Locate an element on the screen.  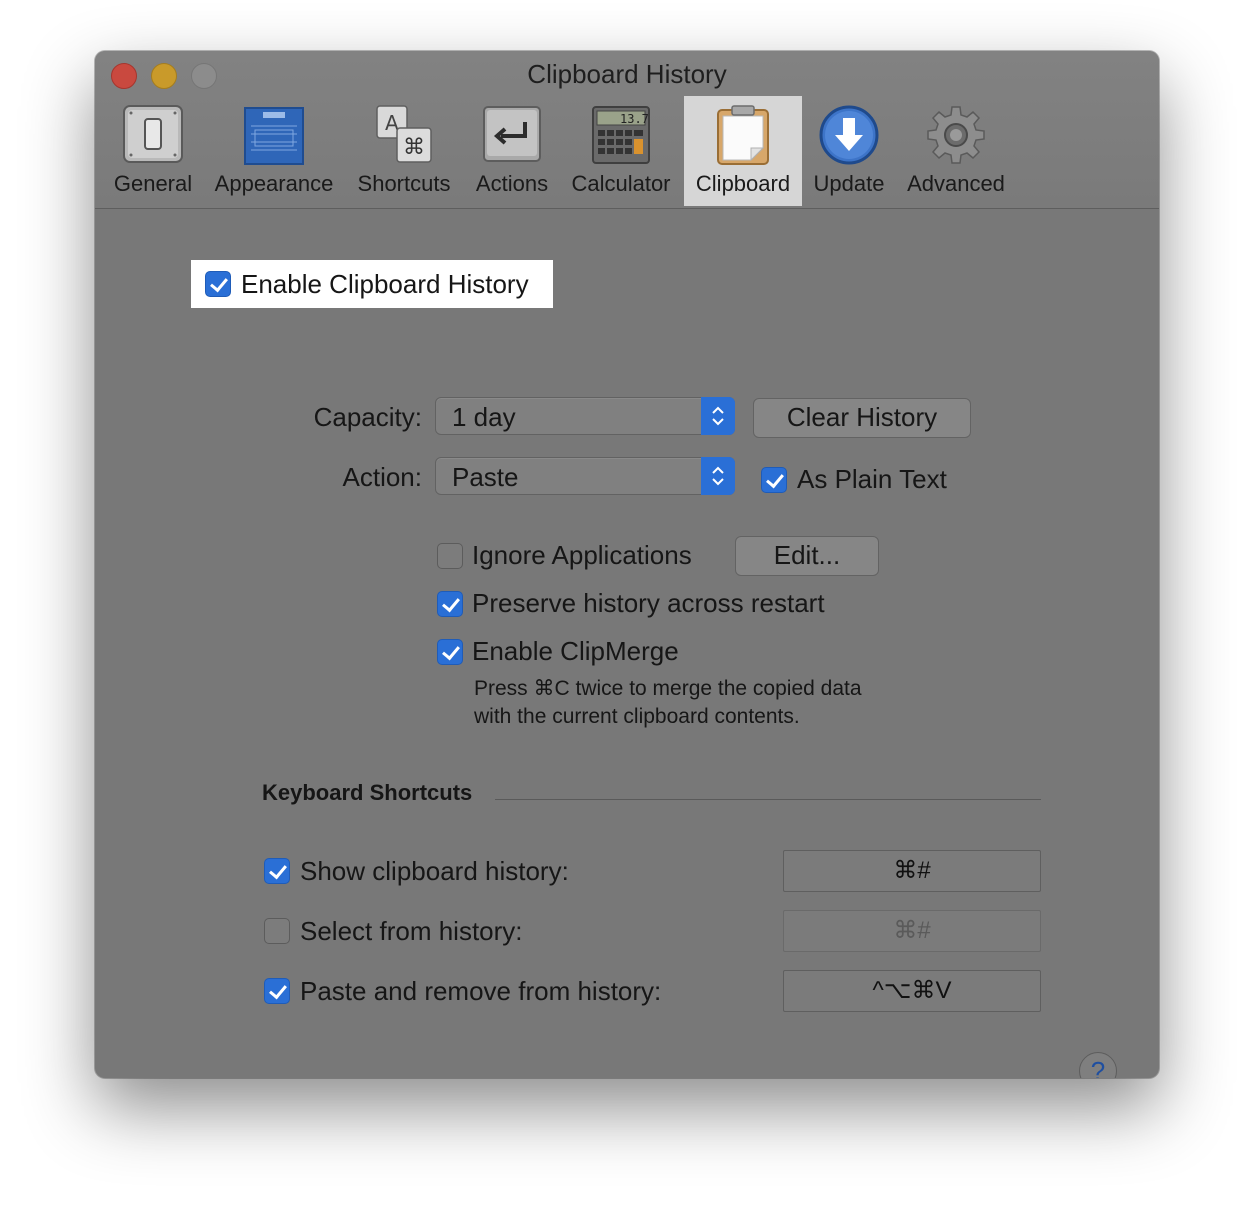
as-plain-text-label: As Plain Text is located at coordinates (872, 479).